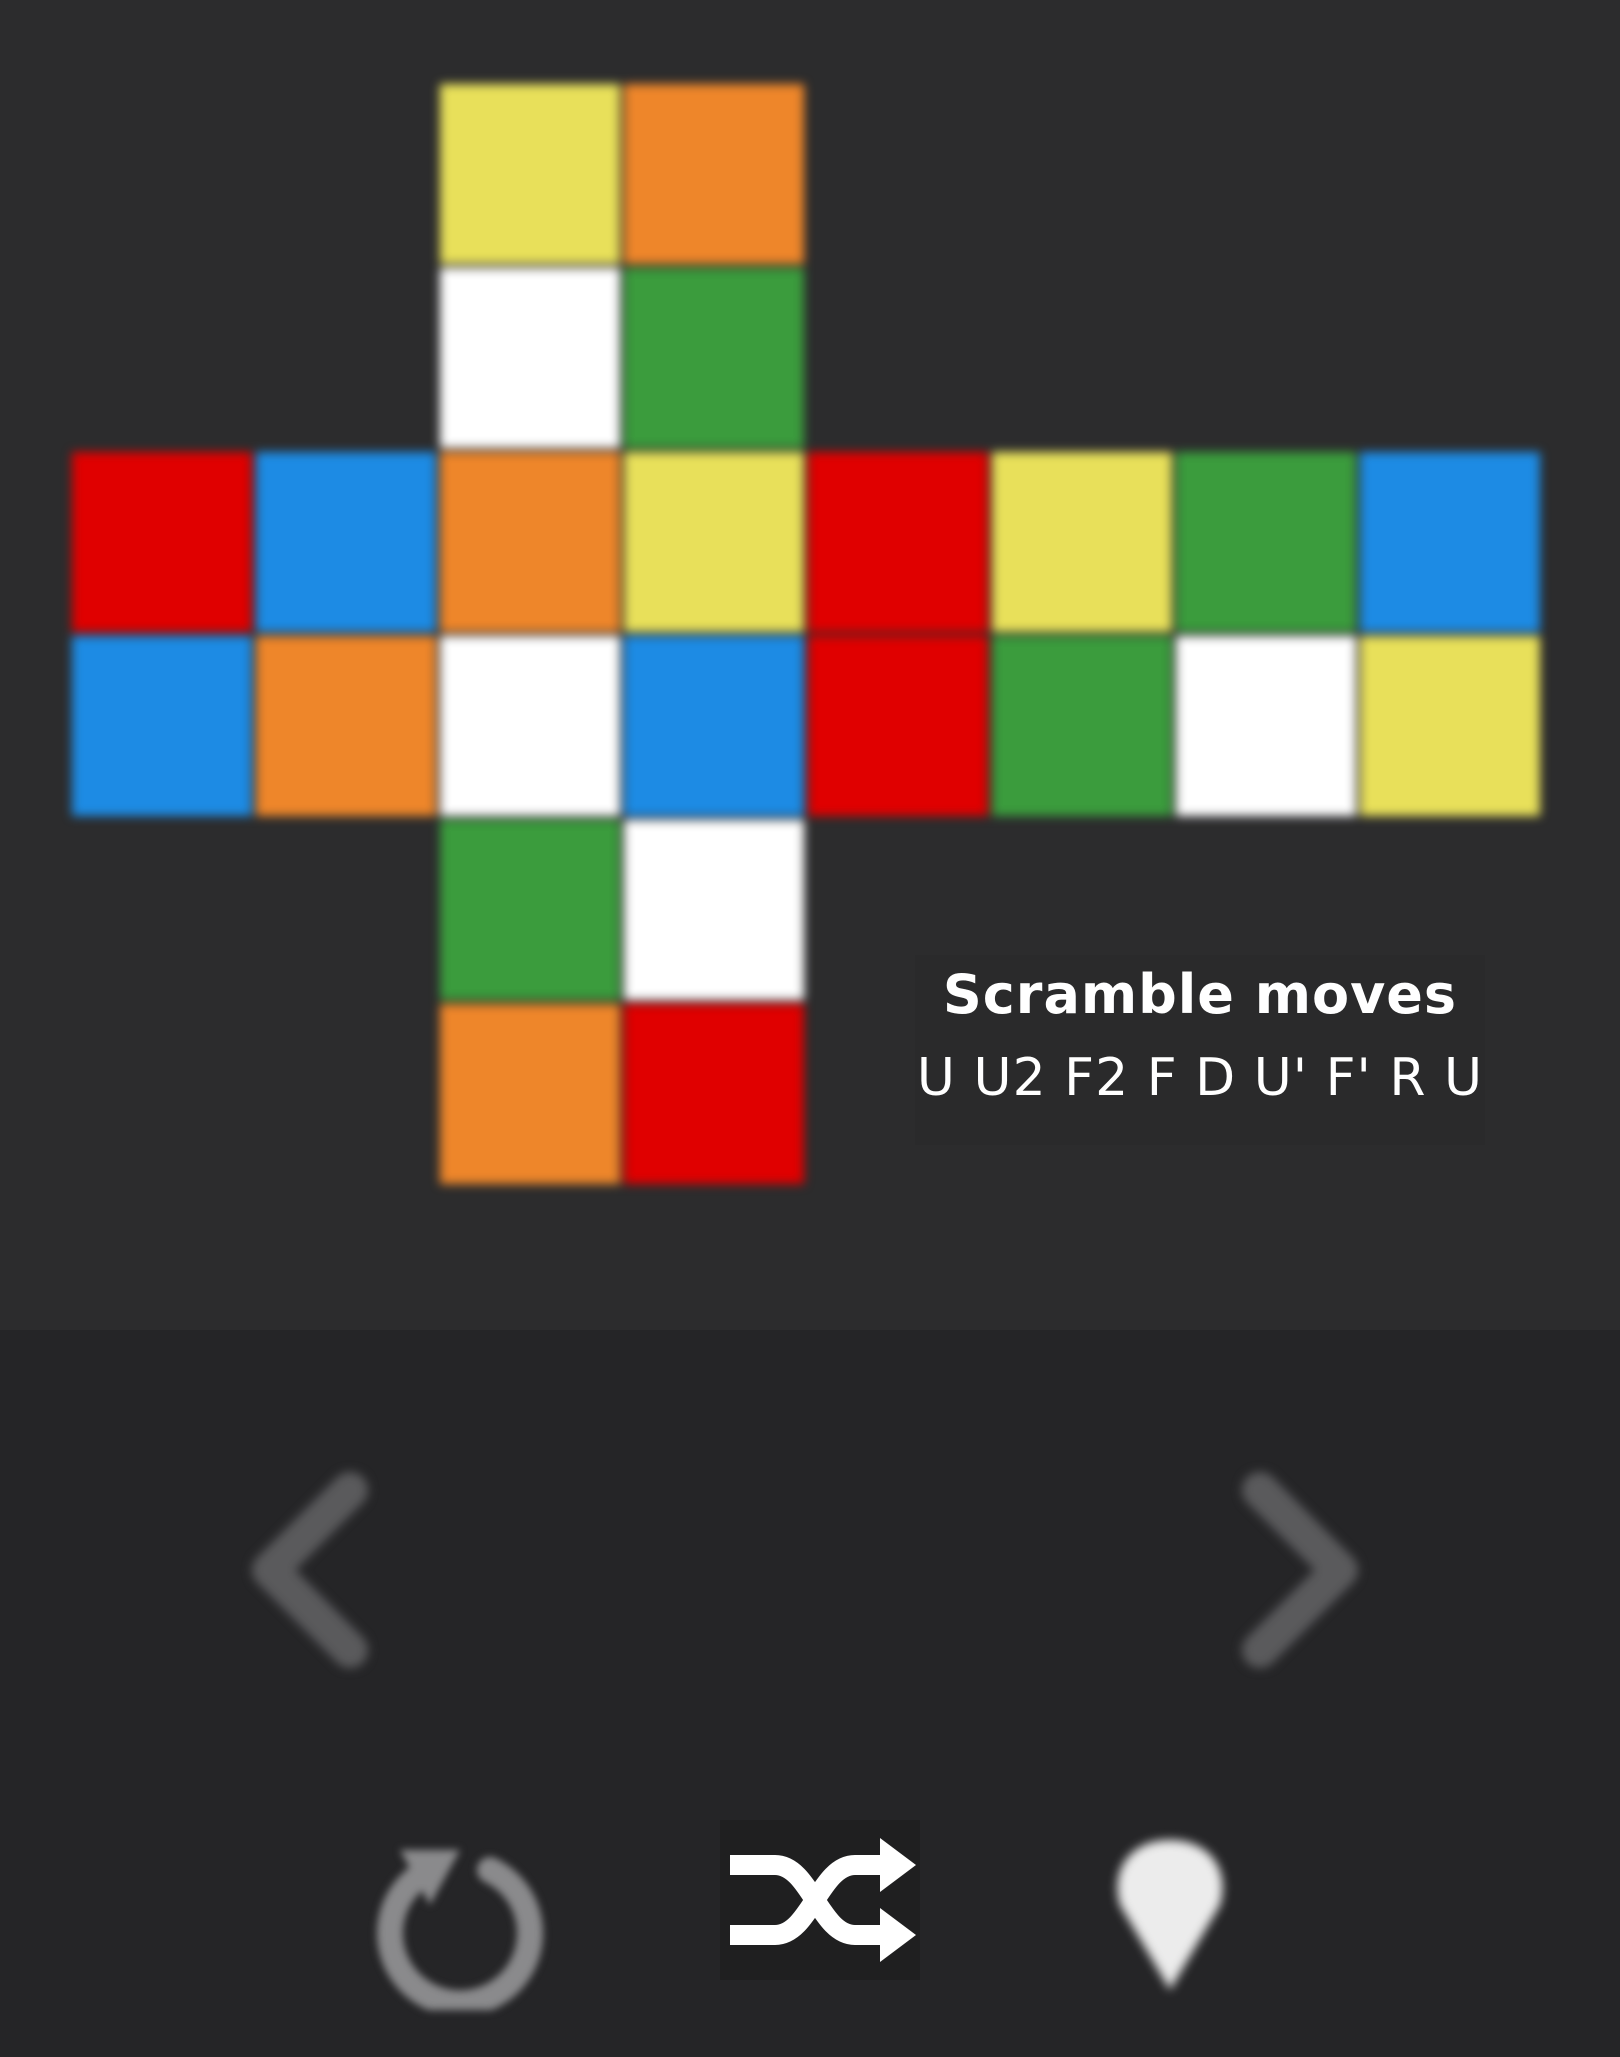 This screenshot has width=1620, height=2057. I want to click on hint-button, so click(1170, 1910).